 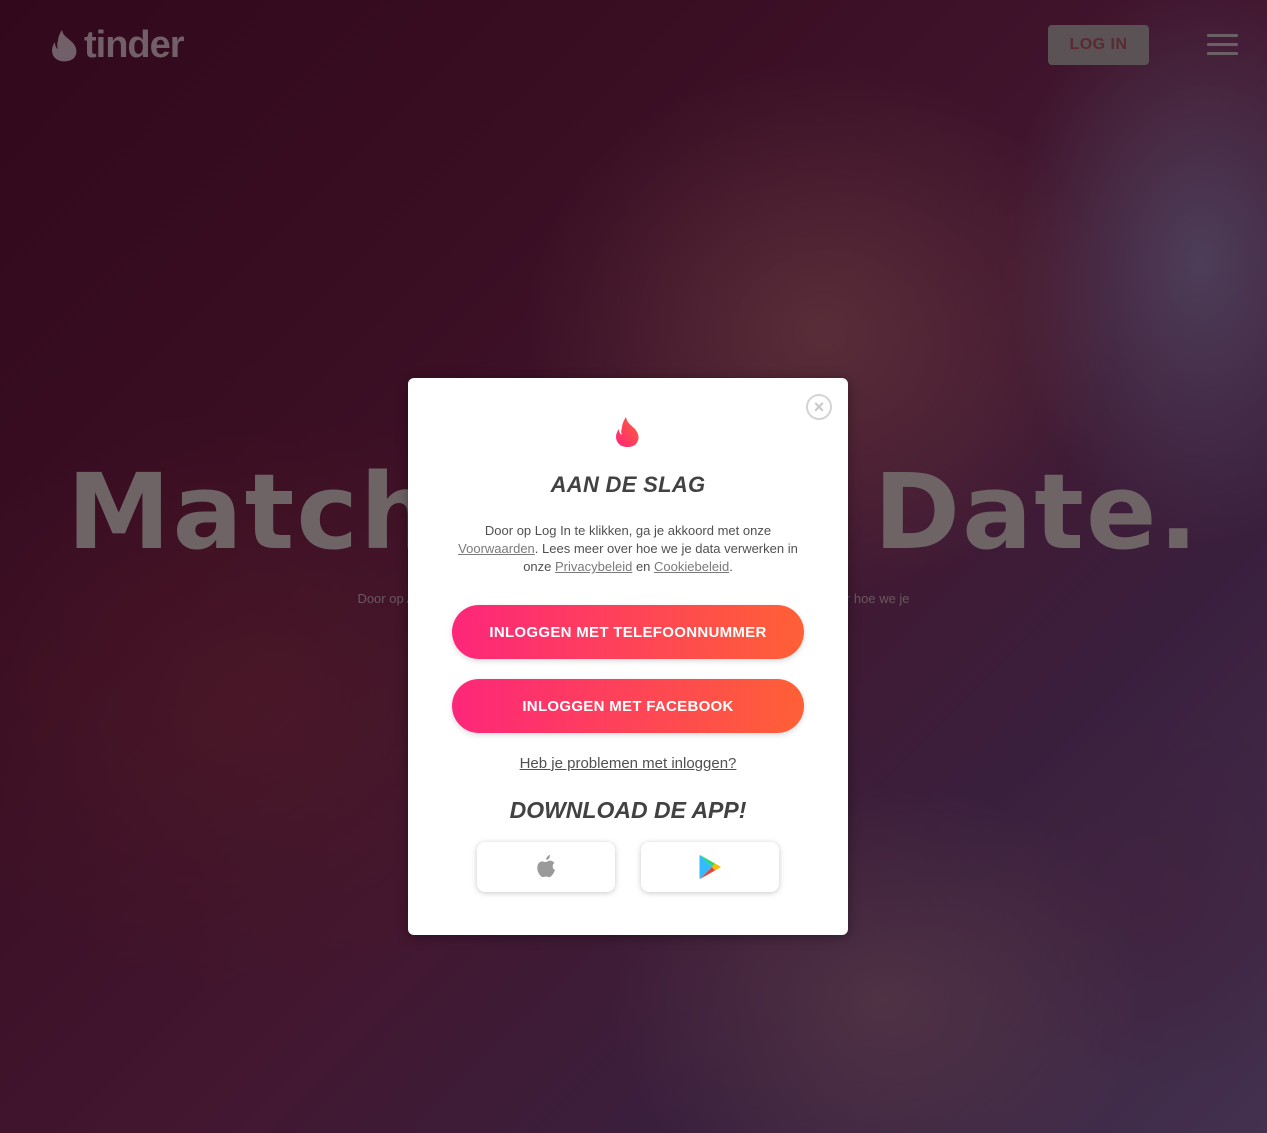 What do you see at coordinates (643, 566) in the screenshot?
I see `terms-text-part: en` at bounding box center [643, 566].